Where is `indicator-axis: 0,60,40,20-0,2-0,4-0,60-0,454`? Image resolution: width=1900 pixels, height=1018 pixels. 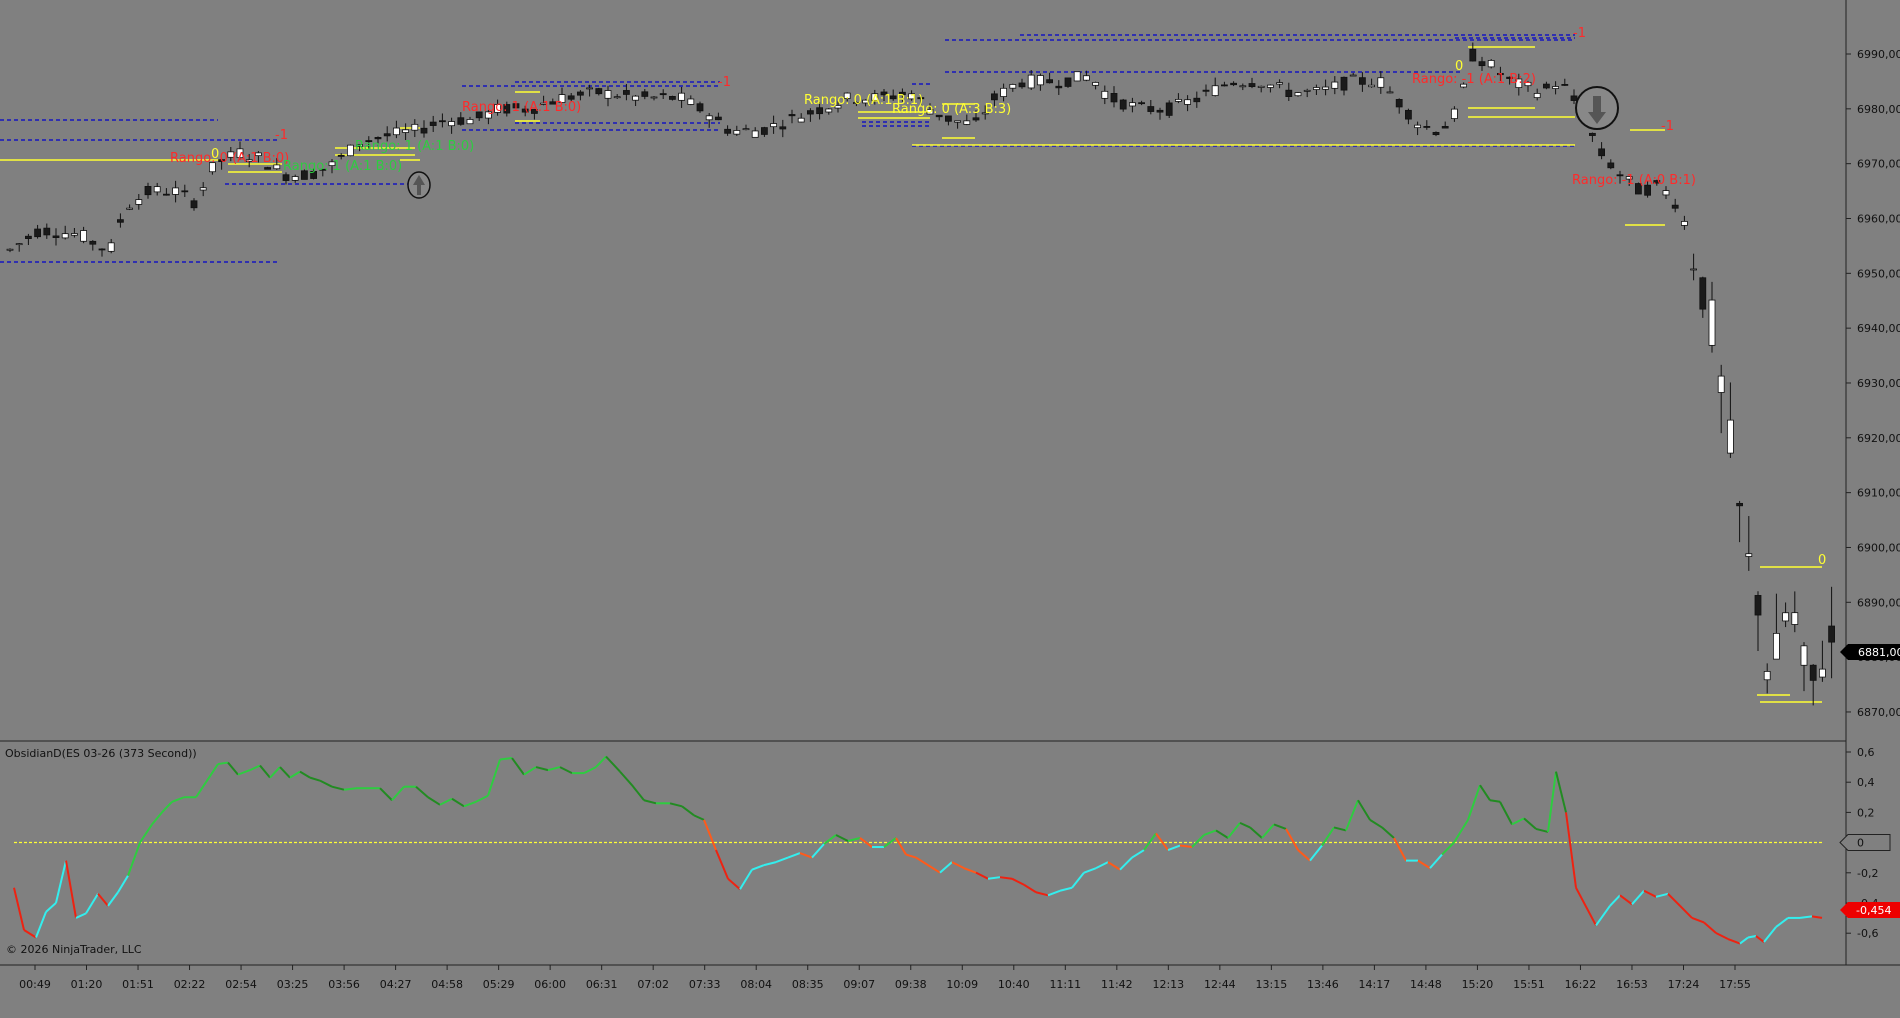
indicator-axis: 0,60,40,20-0,2-0,4-0,60-0,454 is located at coordinates (1869, 843).